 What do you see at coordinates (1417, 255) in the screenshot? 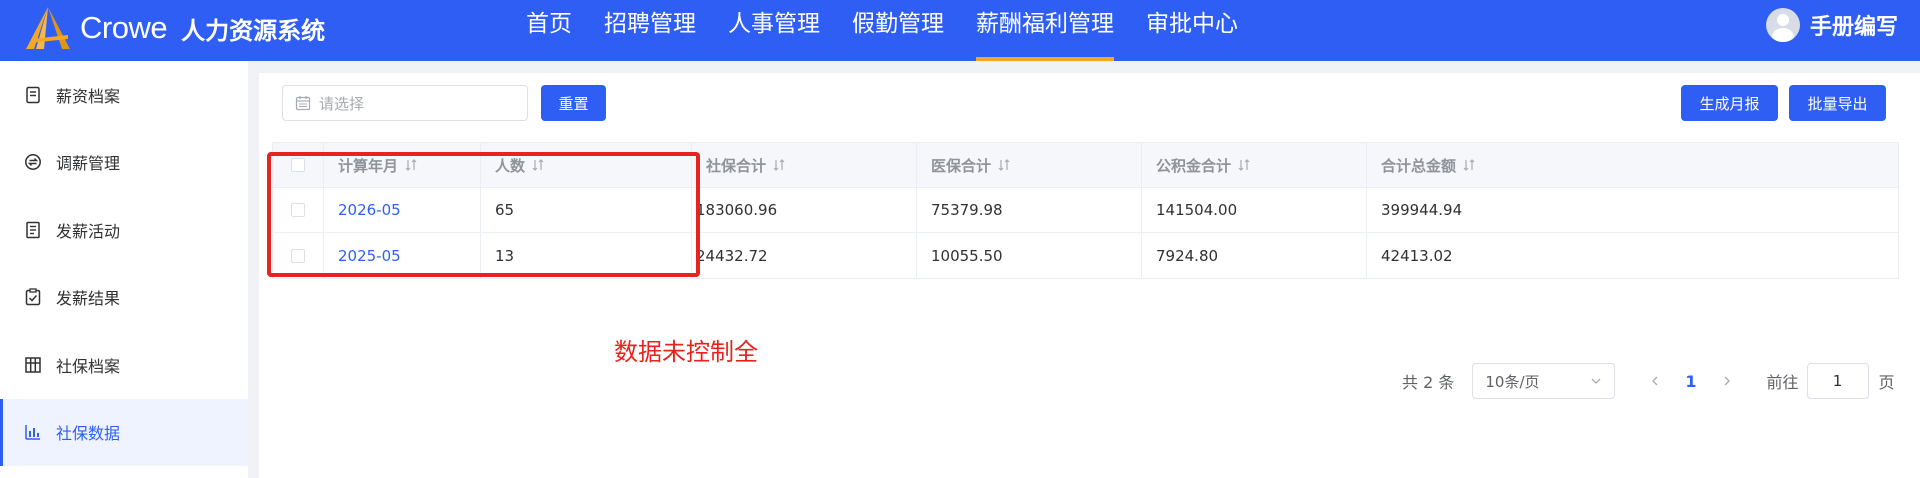
I see `table-cell: 42413.02` at bounding box center [1417, 255].